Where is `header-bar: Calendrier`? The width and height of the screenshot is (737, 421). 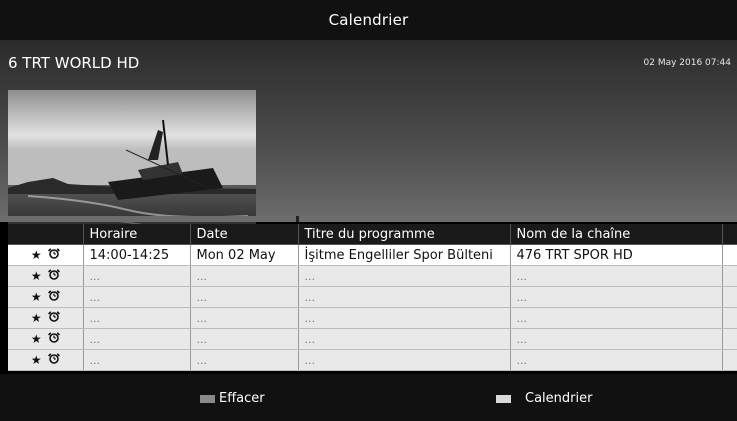
header-bar: Calendrier is located at coordinates (368, 20).